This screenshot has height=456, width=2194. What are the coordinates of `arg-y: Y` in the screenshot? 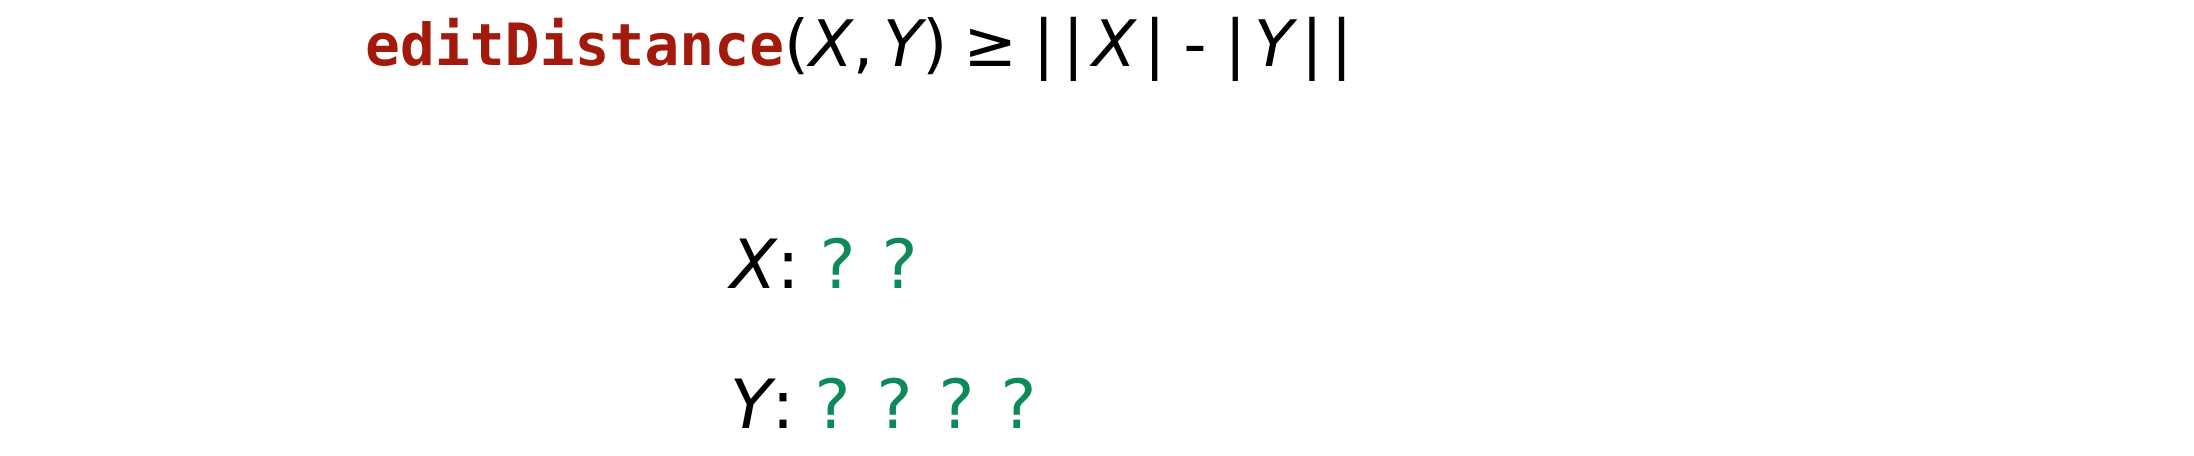 It's located at (903, 45).